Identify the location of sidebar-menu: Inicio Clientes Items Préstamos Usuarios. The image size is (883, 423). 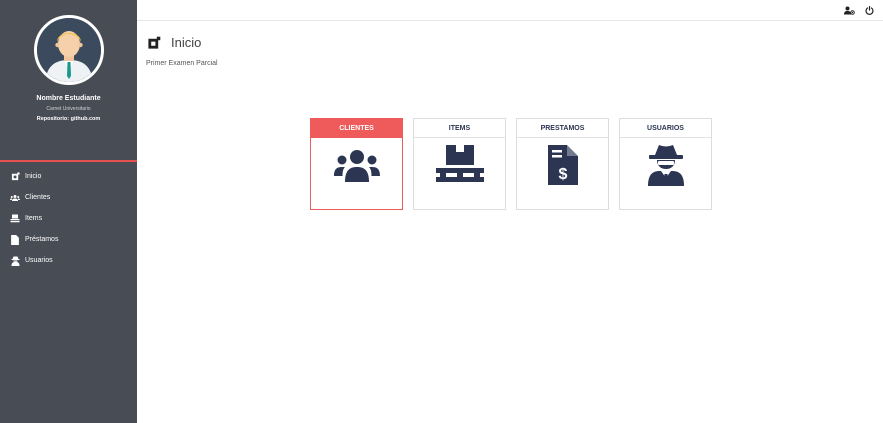
(68, 218).